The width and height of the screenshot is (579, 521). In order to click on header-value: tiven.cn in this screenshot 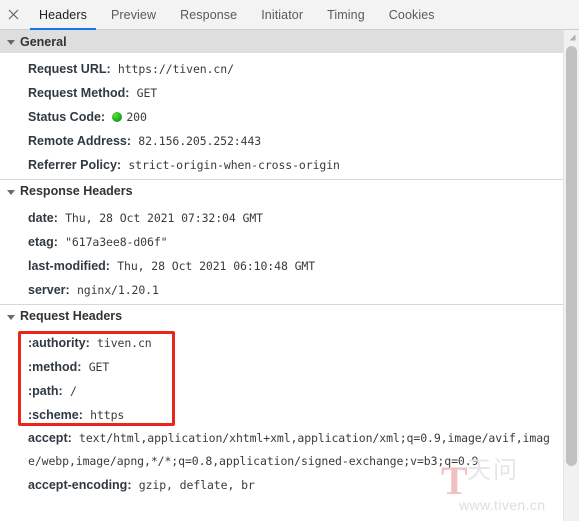, I will do `click(124, 343)`.